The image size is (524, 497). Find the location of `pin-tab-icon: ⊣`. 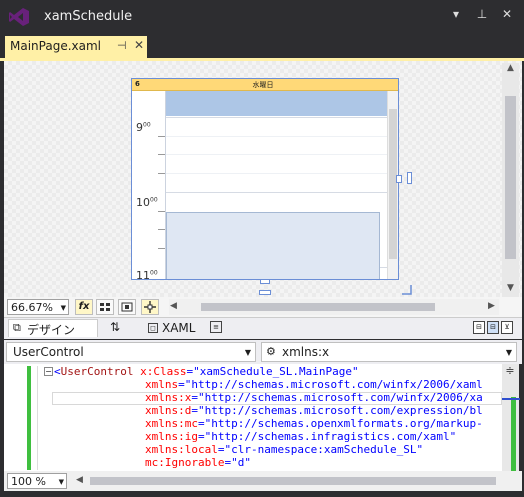

pin-tab-icon: ⊣ is located at coordinates (122, 45).